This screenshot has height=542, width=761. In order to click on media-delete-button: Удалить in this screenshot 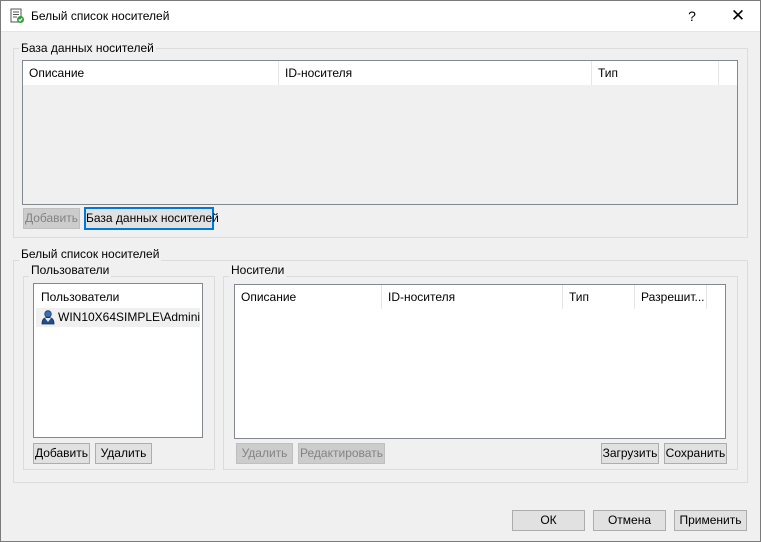, I will do `click(264, 453)`.